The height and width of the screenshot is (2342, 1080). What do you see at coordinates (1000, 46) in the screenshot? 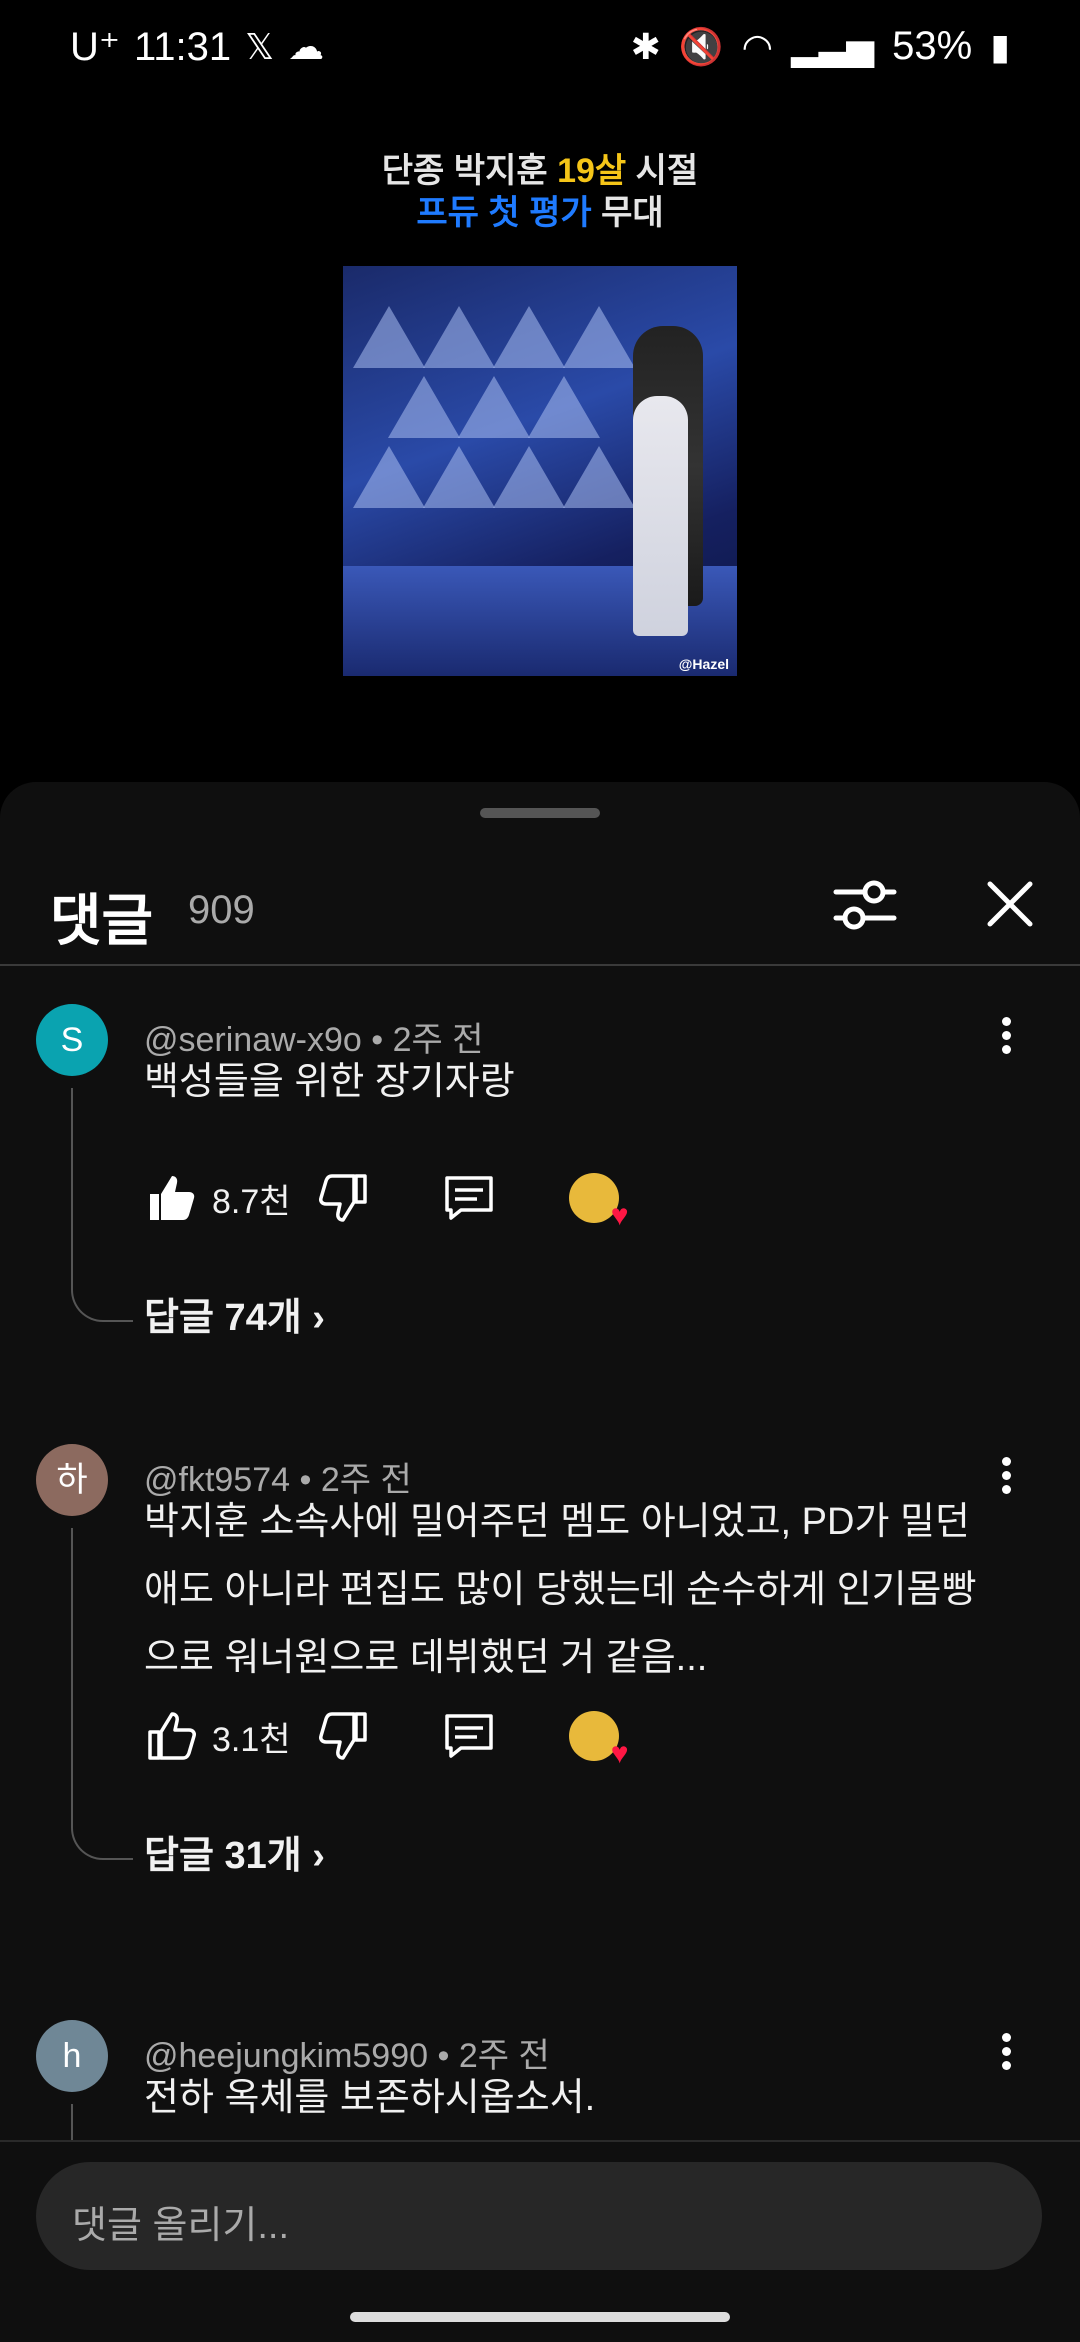
I see `battery-icon: ▮` at bounding box center [1000, 46].